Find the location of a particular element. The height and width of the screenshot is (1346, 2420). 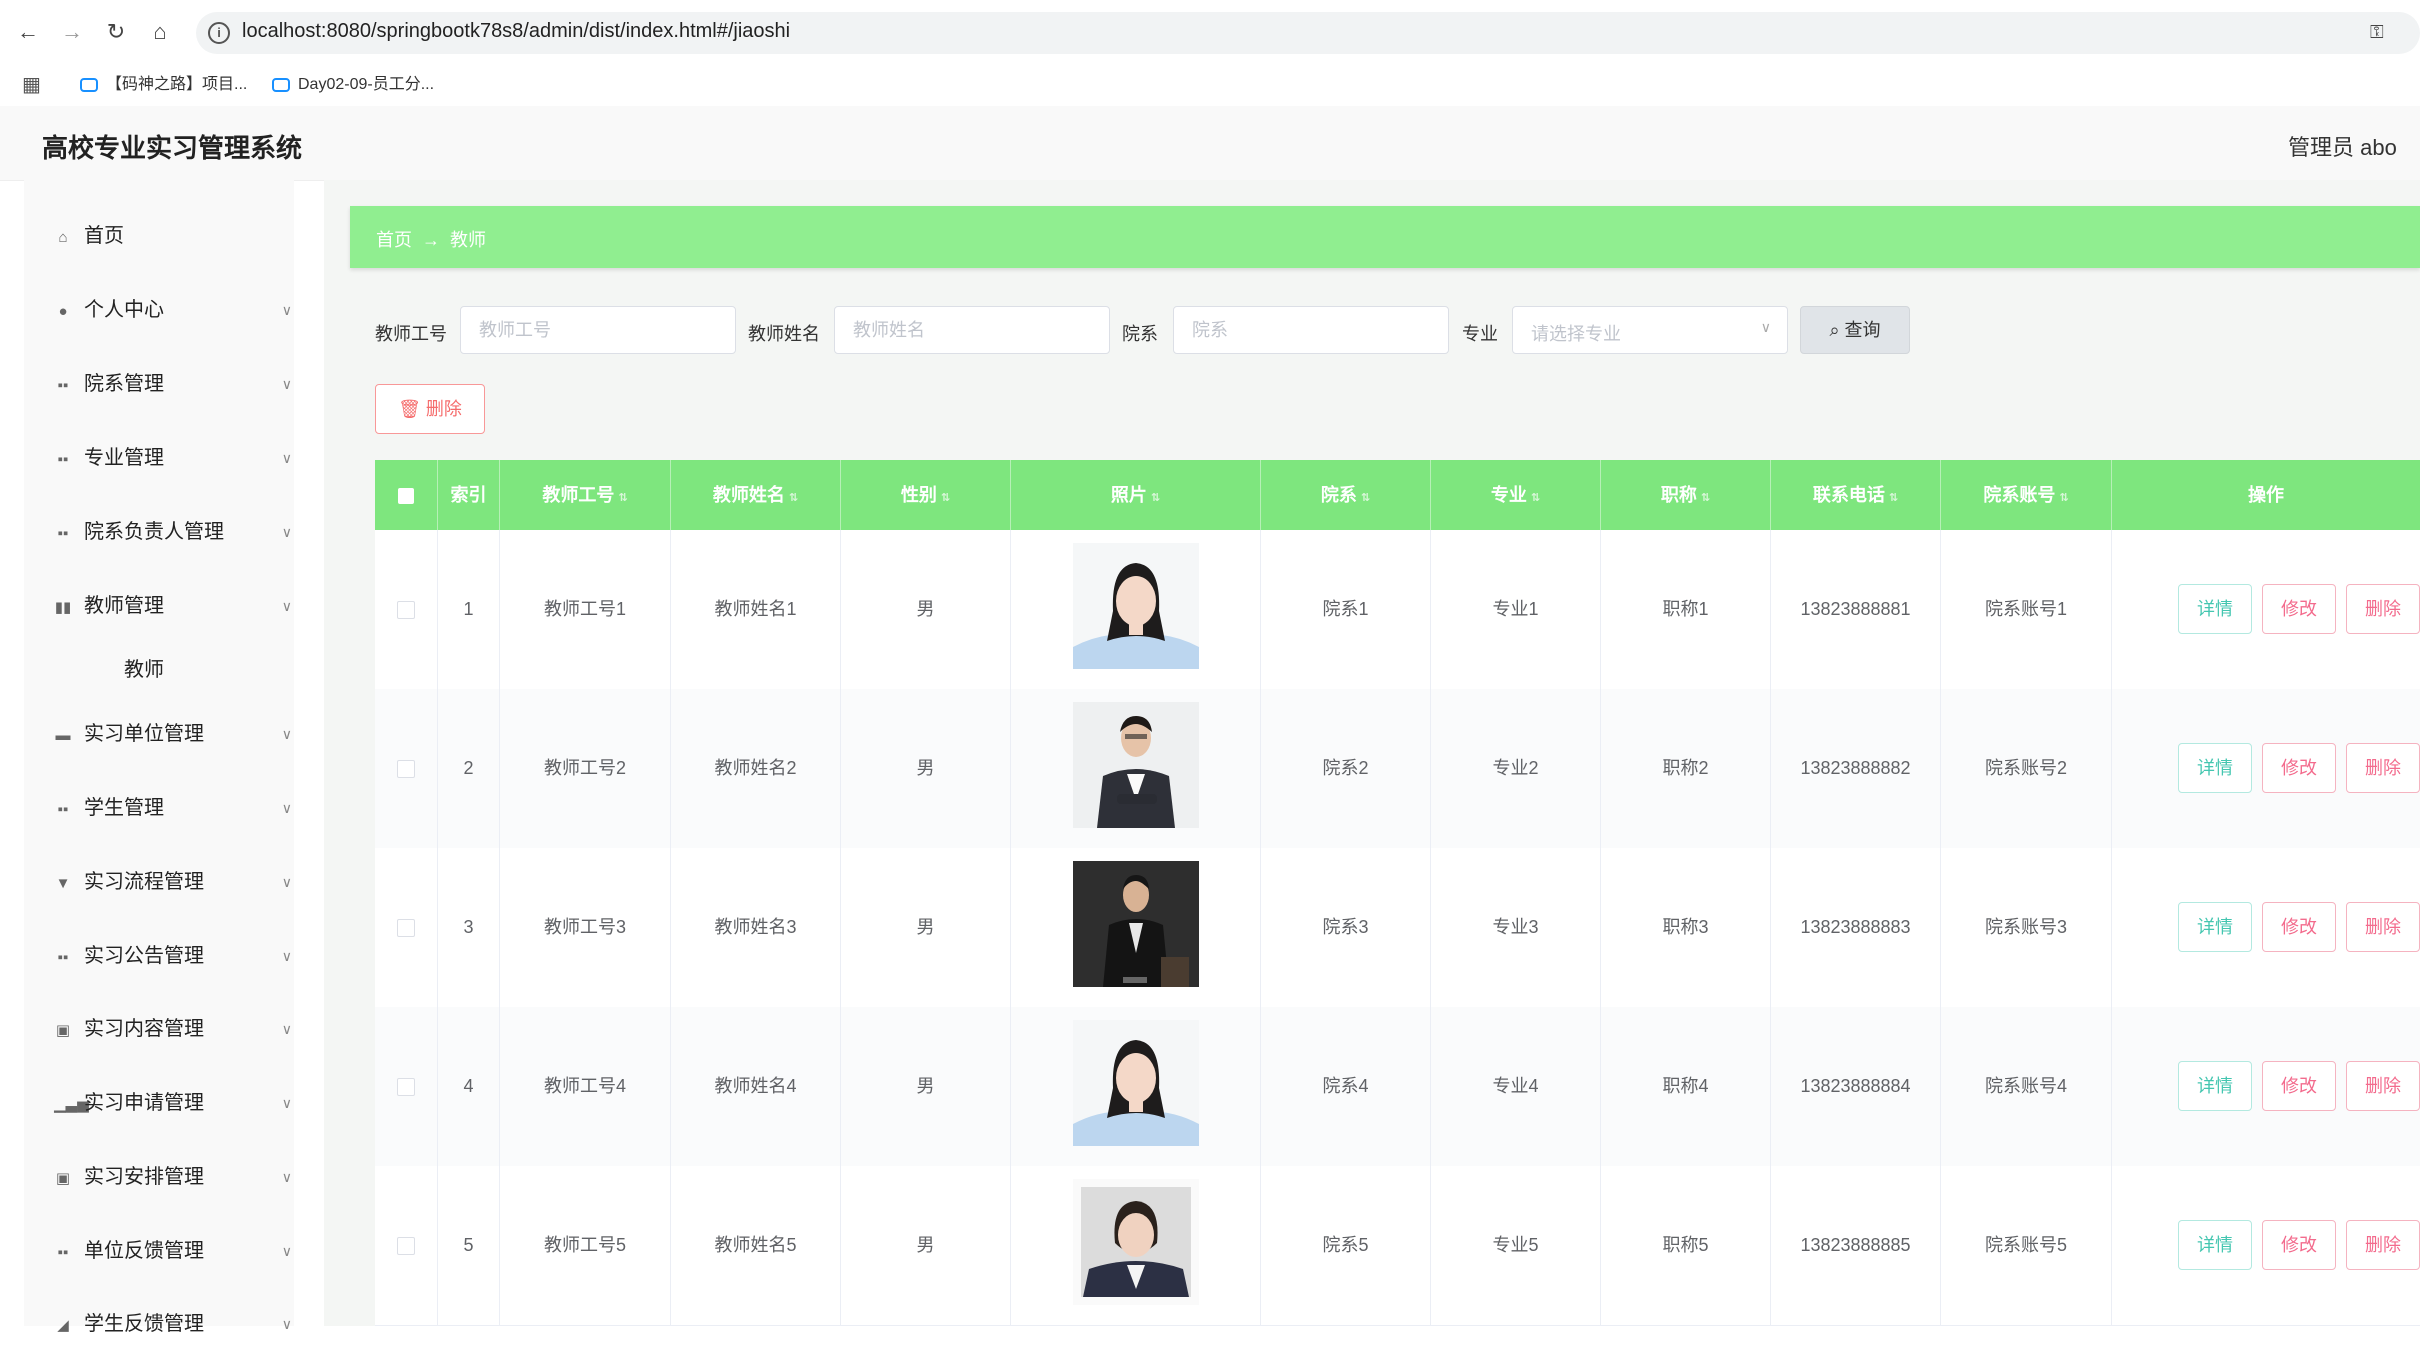

sidebar-item-process: ▼ 实习流程管理 ∨ is located at coordinates (174, 882).